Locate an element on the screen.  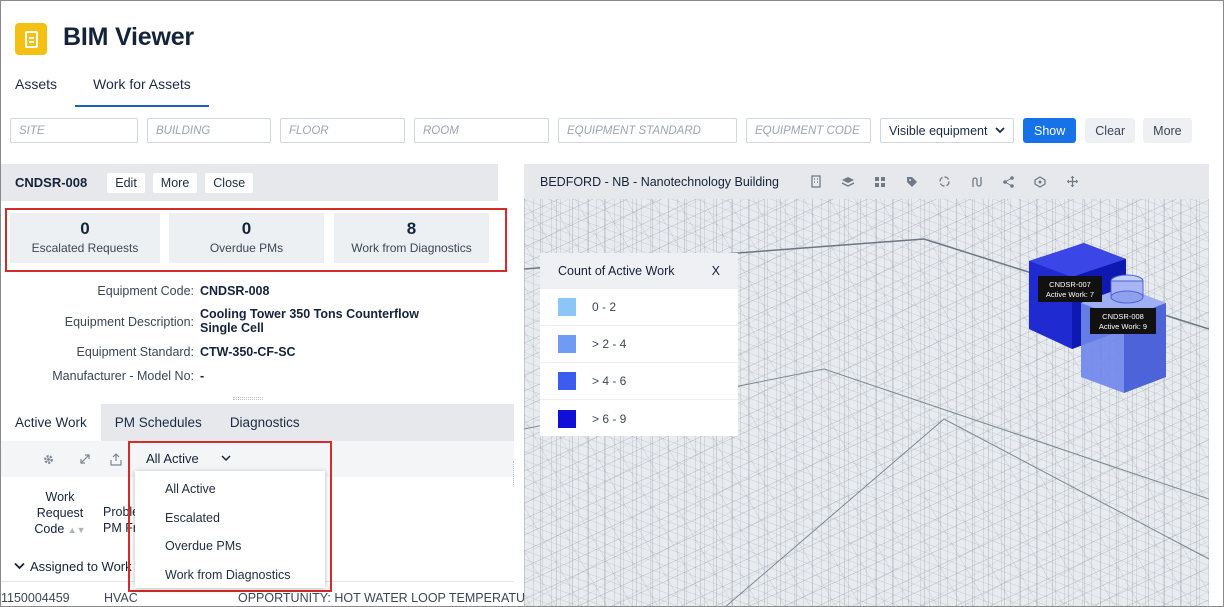
legend-label: > 4 - 6 is located at coordinates (609, 381).